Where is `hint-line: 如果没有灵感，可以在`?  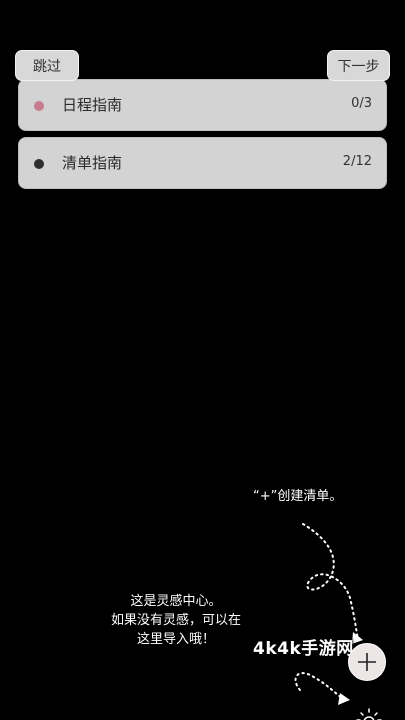
hint-line: 如果没有灵感，可以在 is located at coordinates (175, 620).